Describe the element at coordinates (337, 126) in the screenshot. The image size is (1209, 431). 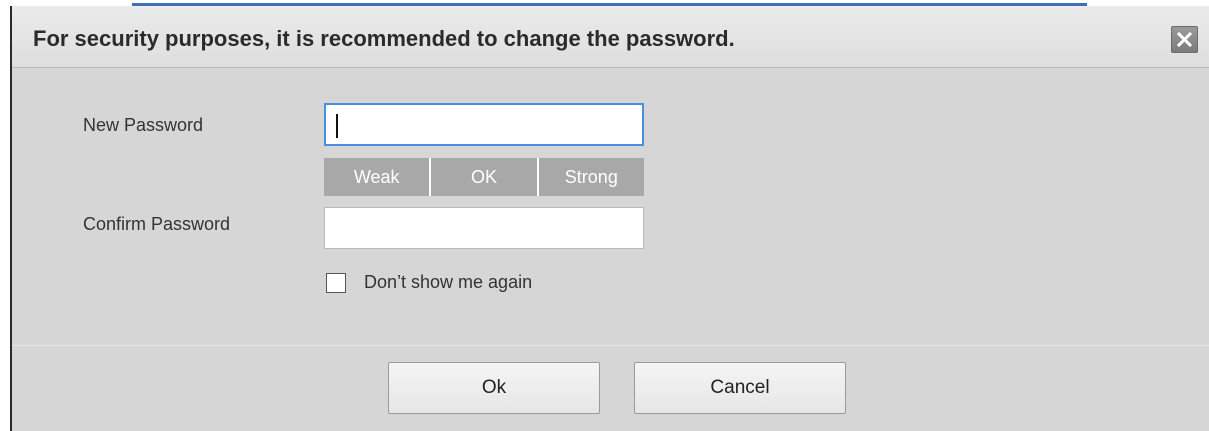
I see `text-caret` at that location.